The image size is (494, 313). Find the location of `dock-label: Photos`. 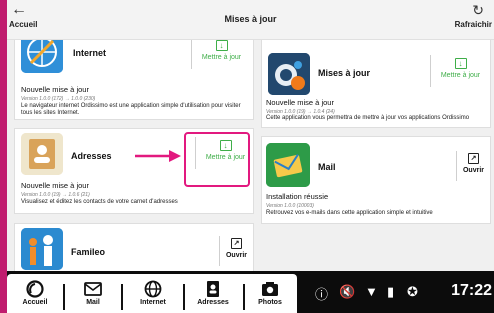

dock-label: Photos is located at coordinates (270, 302).